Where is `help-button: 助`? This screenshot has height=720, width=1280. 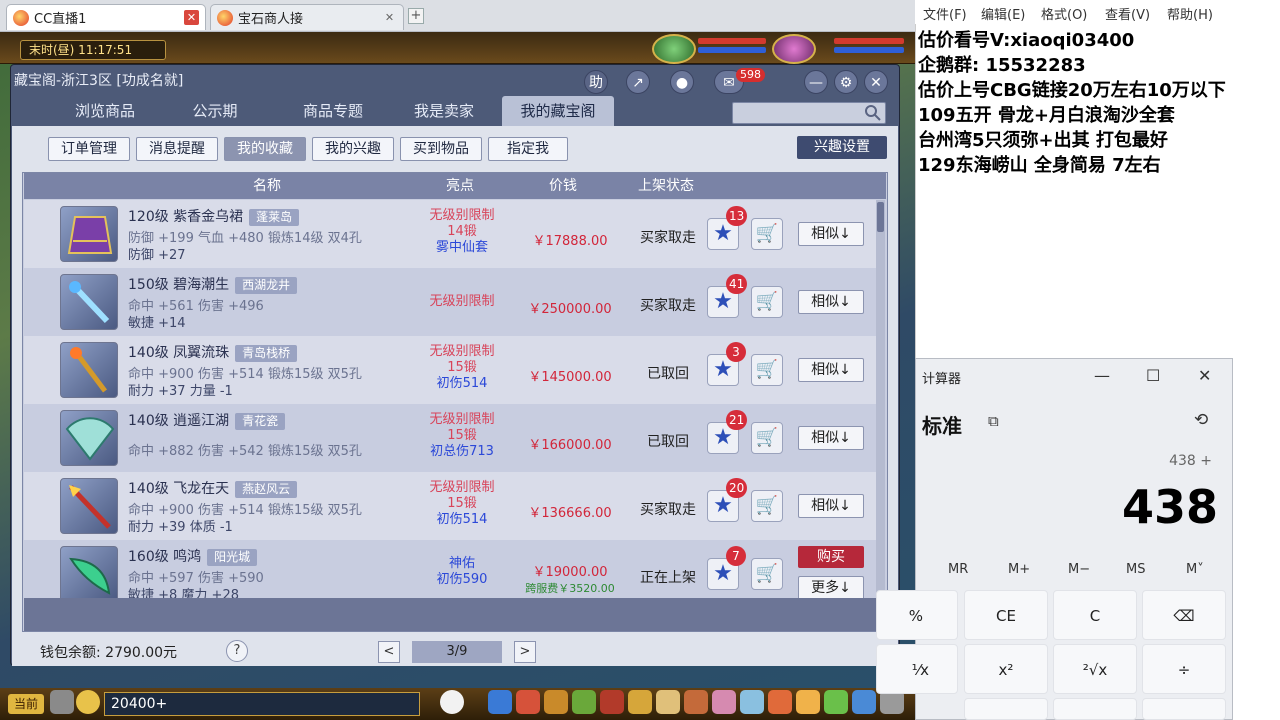 help-button: 助 is located at coordinates (596, 82).